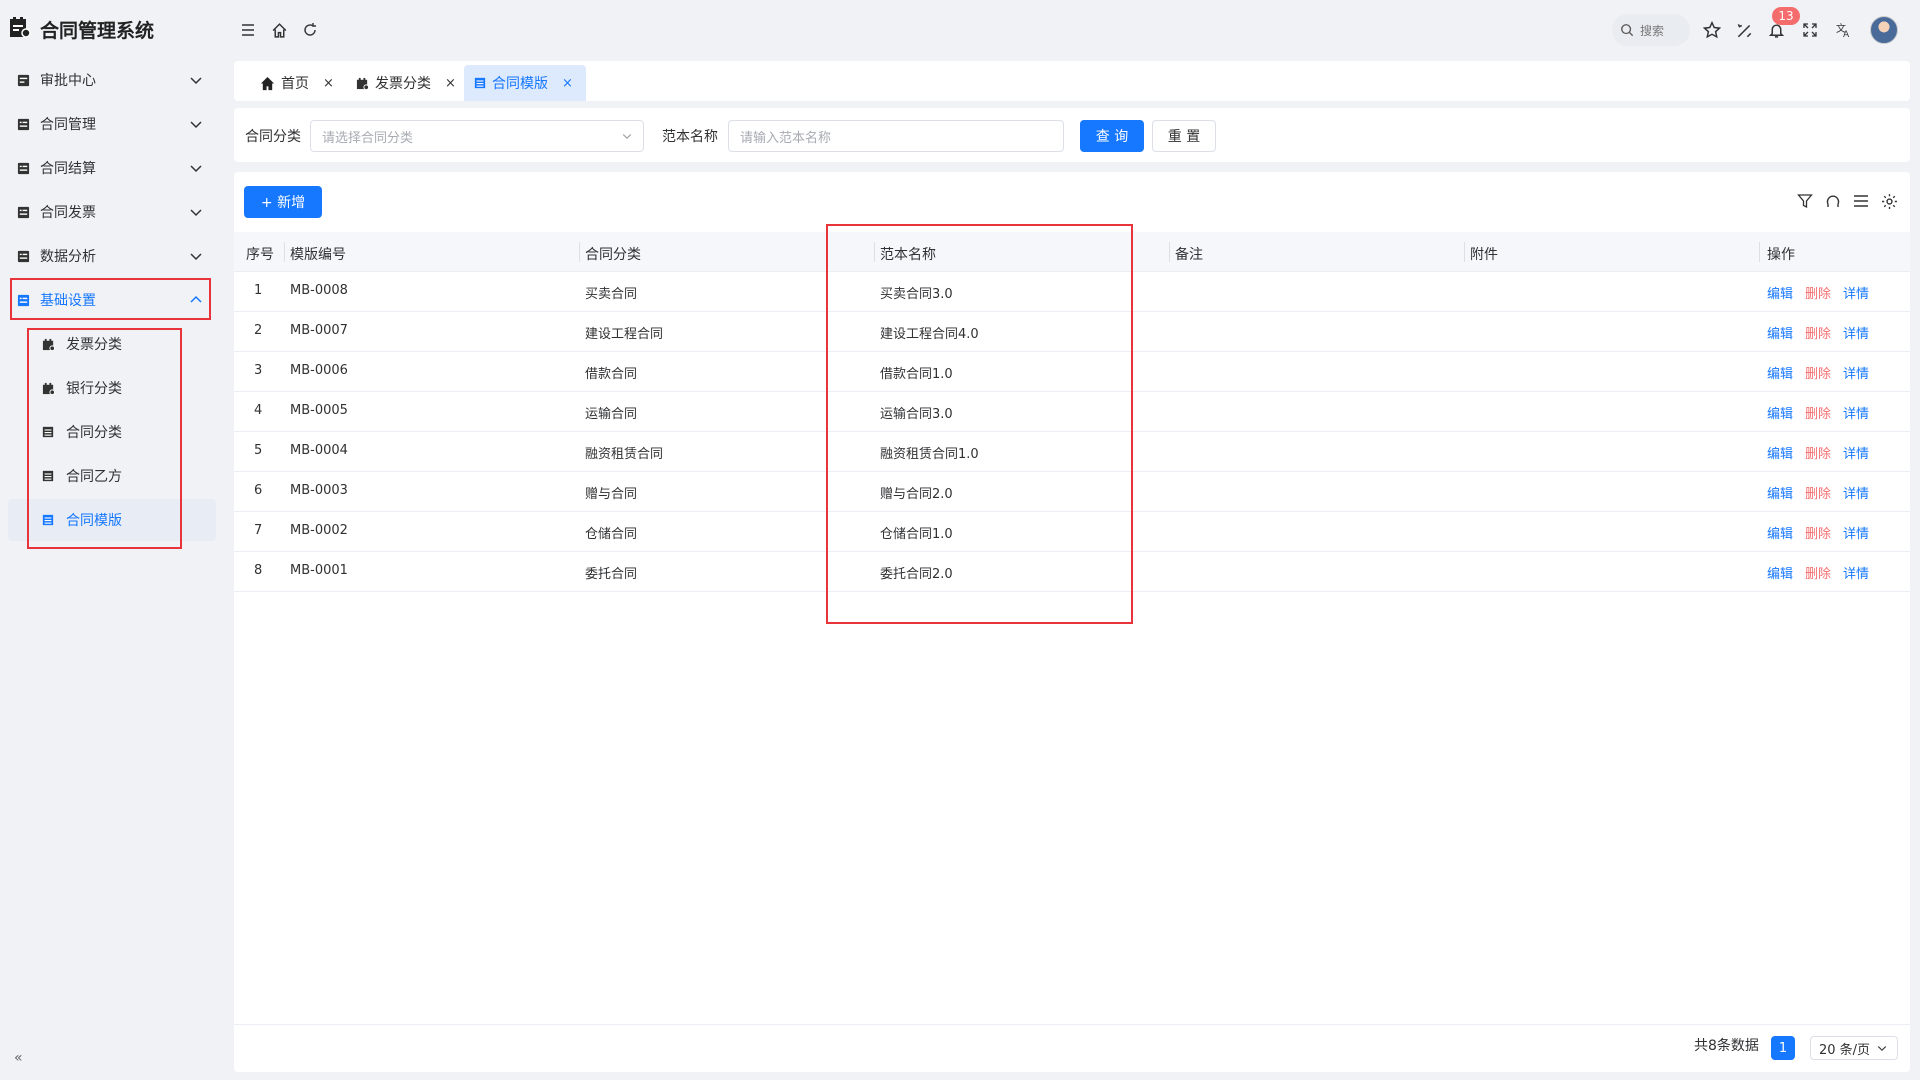  I want to click on translate-icon: 文A, so click(1844, 30).